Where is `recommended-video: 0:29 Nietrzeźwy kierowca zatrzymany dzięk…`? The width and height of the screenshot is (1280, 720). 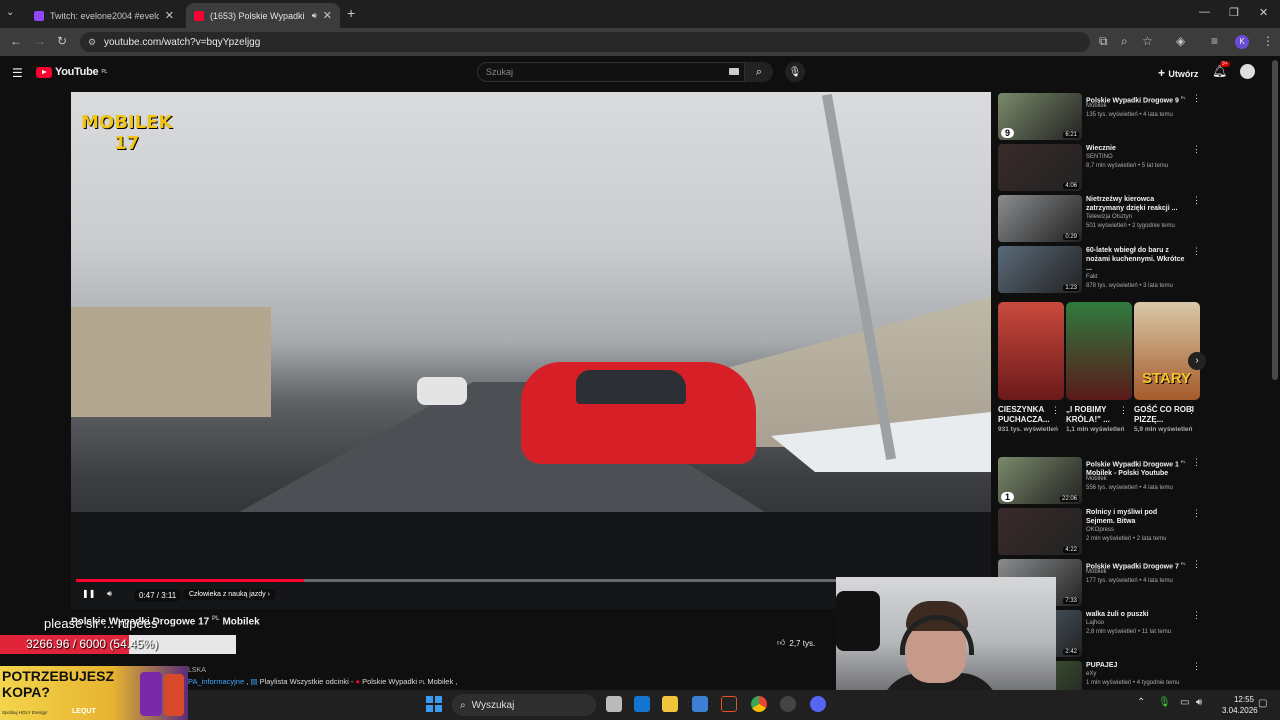
recommended-video: 0:29 Nietrzeźwy kierowca zatrzymany dzięk… is located at coordinates (1099, 219).